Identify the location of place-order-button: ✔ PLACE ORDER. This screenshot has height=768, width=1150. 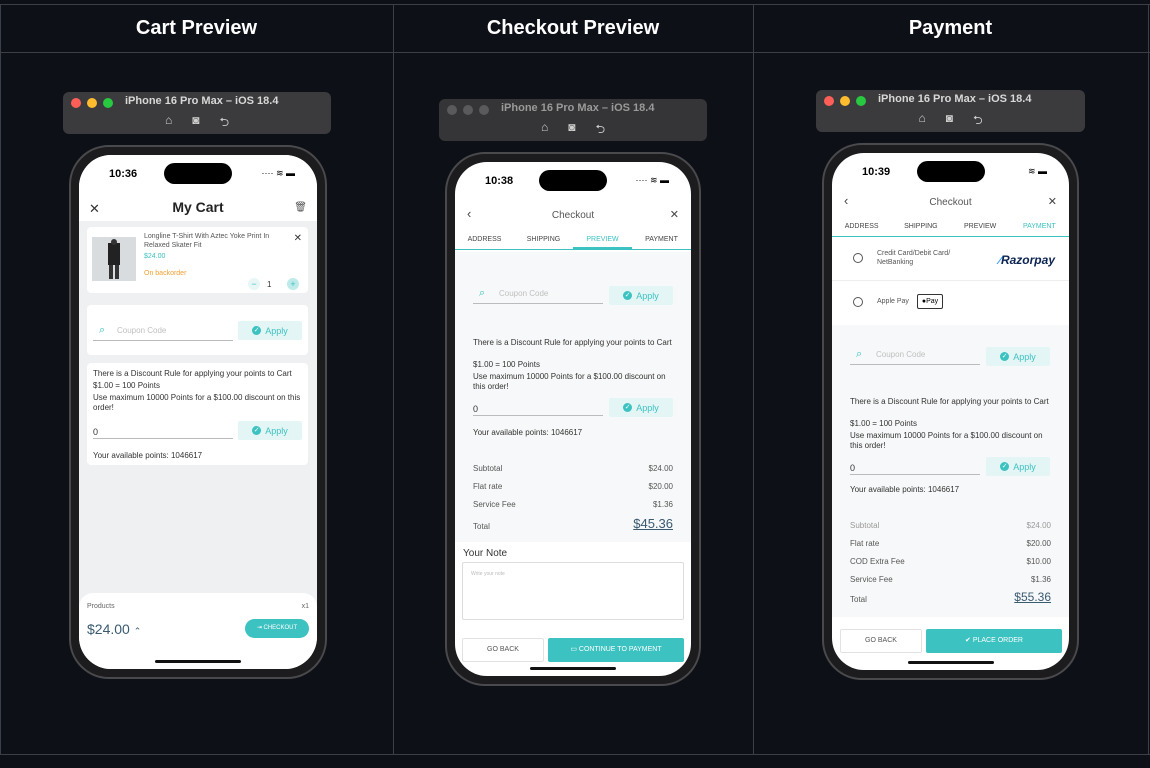
(994, 641).